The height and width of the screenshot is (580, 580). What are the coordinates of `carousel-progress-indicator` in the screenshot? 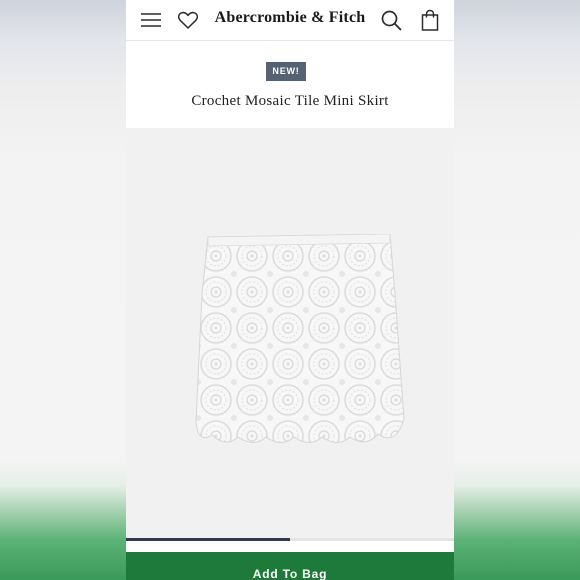 It's located at (208, 539).